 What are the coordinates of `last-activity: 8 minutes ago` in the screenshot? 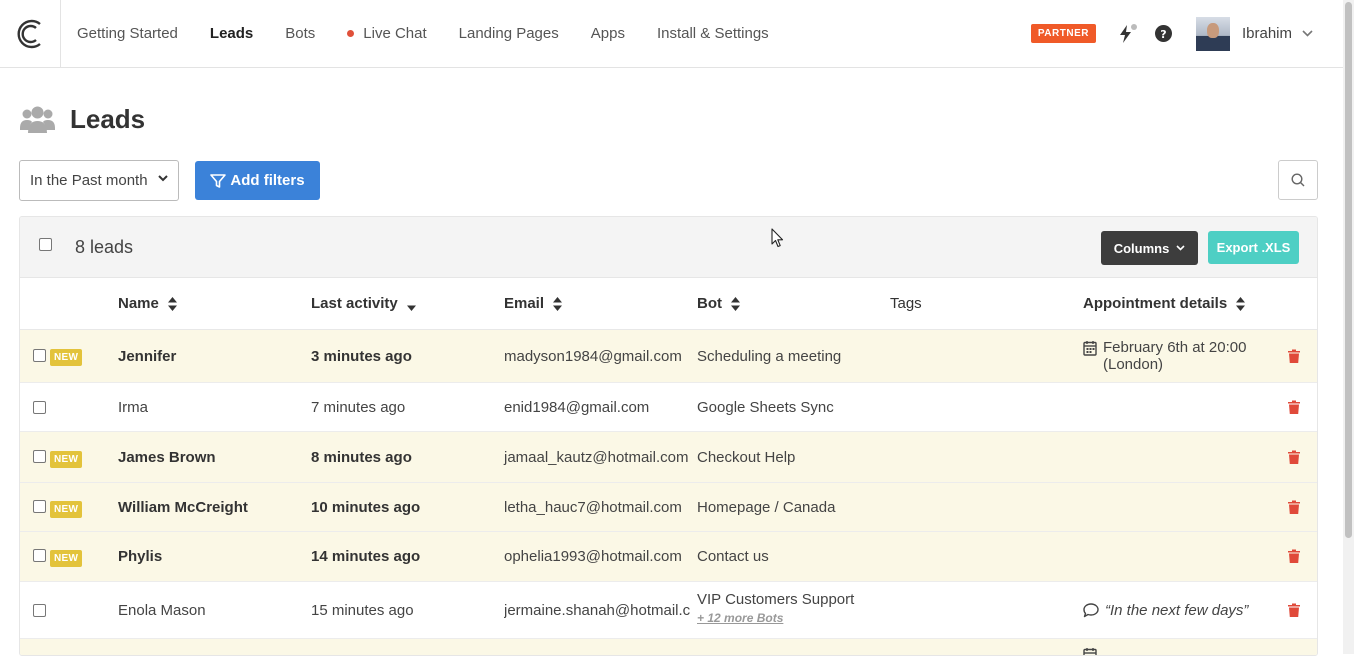 It's located at (361, 457).